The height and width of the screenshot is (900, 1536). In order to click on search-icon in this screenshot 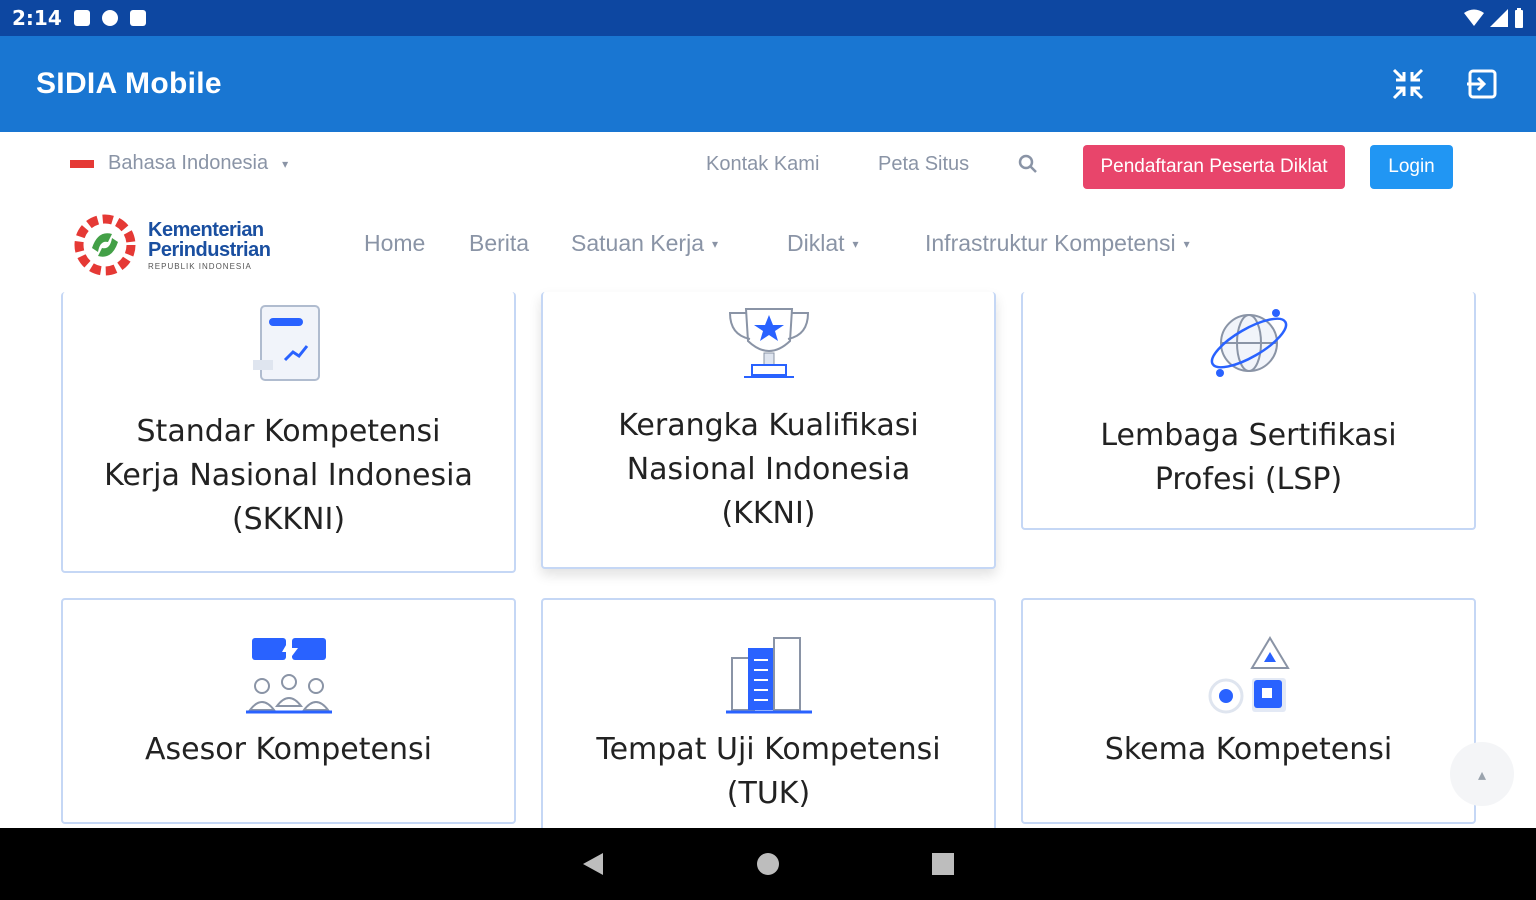, I will do `click(1027, 163)`.